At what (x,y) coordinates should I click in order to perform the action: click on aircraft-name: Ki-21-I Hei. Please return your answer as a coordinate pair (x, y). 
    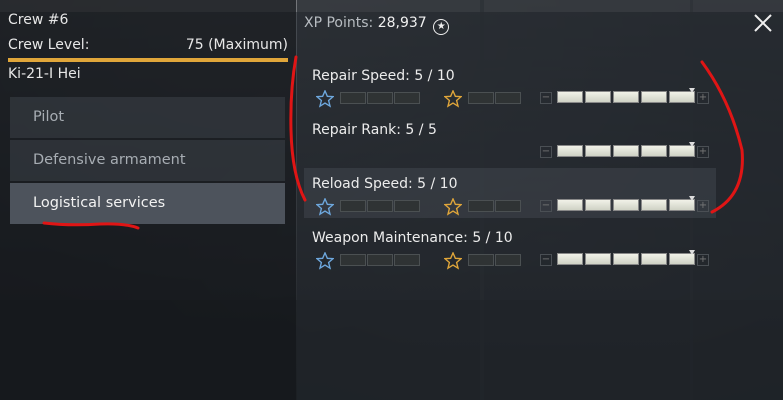
    Looking at the image, I should click on (44, 74).